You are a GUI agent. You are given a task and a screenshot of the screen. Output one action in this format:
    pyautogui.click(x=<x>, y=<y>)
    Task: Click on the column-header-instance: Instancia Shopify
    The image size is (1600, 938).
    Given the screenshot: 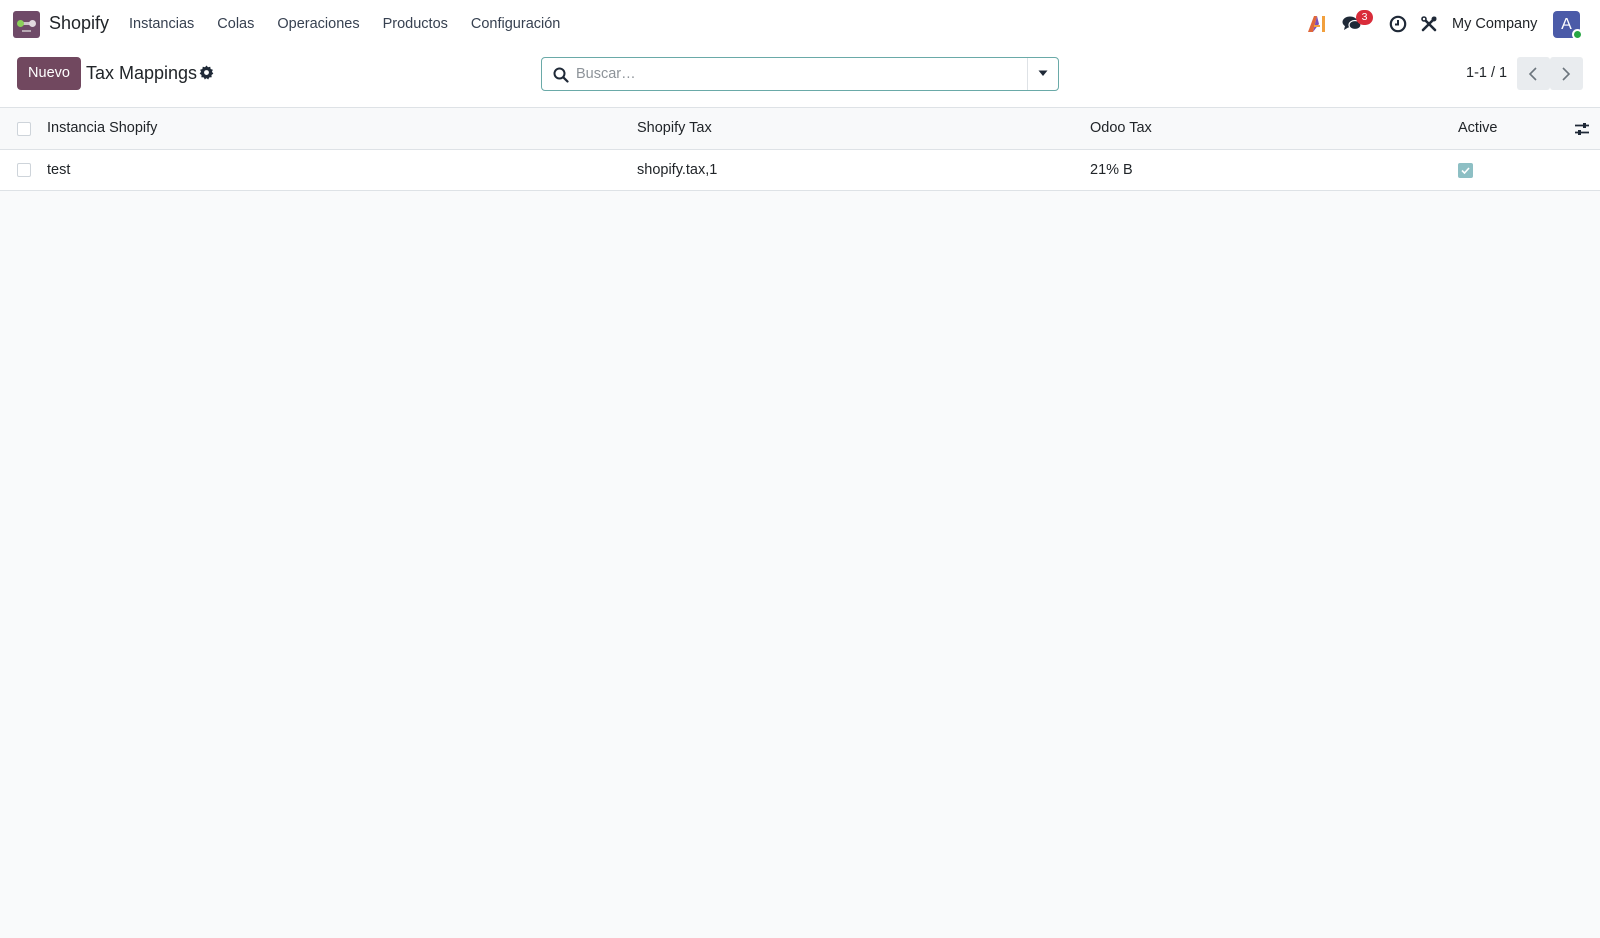 What is the action you would take?
    pyautogui.click(x=102, y=128)
    